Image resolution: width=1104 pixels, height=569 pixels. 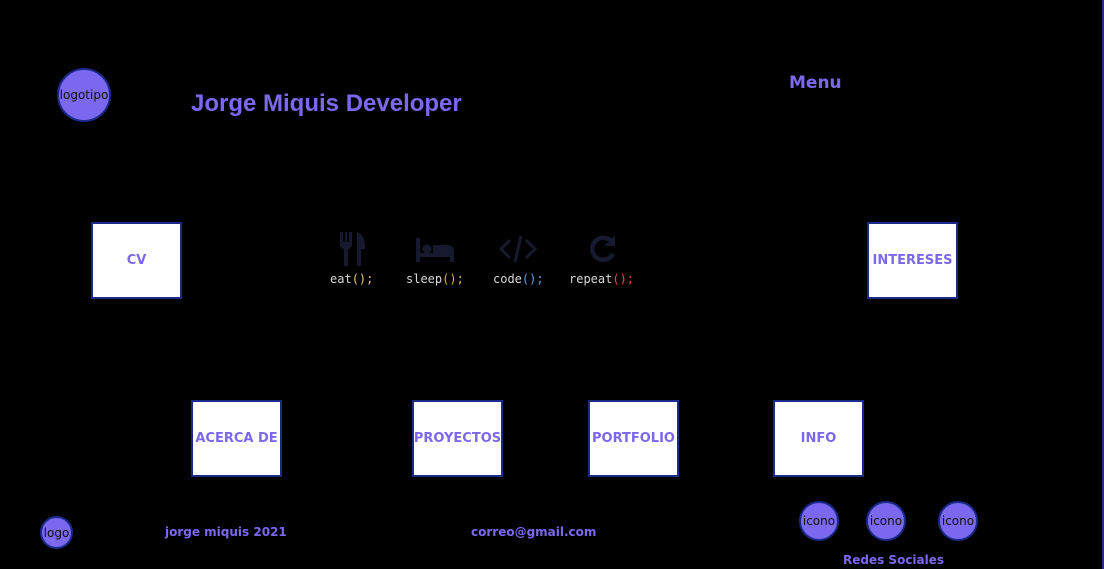 I want to click on social-icon-1: icono, so click(x=819, y=521).